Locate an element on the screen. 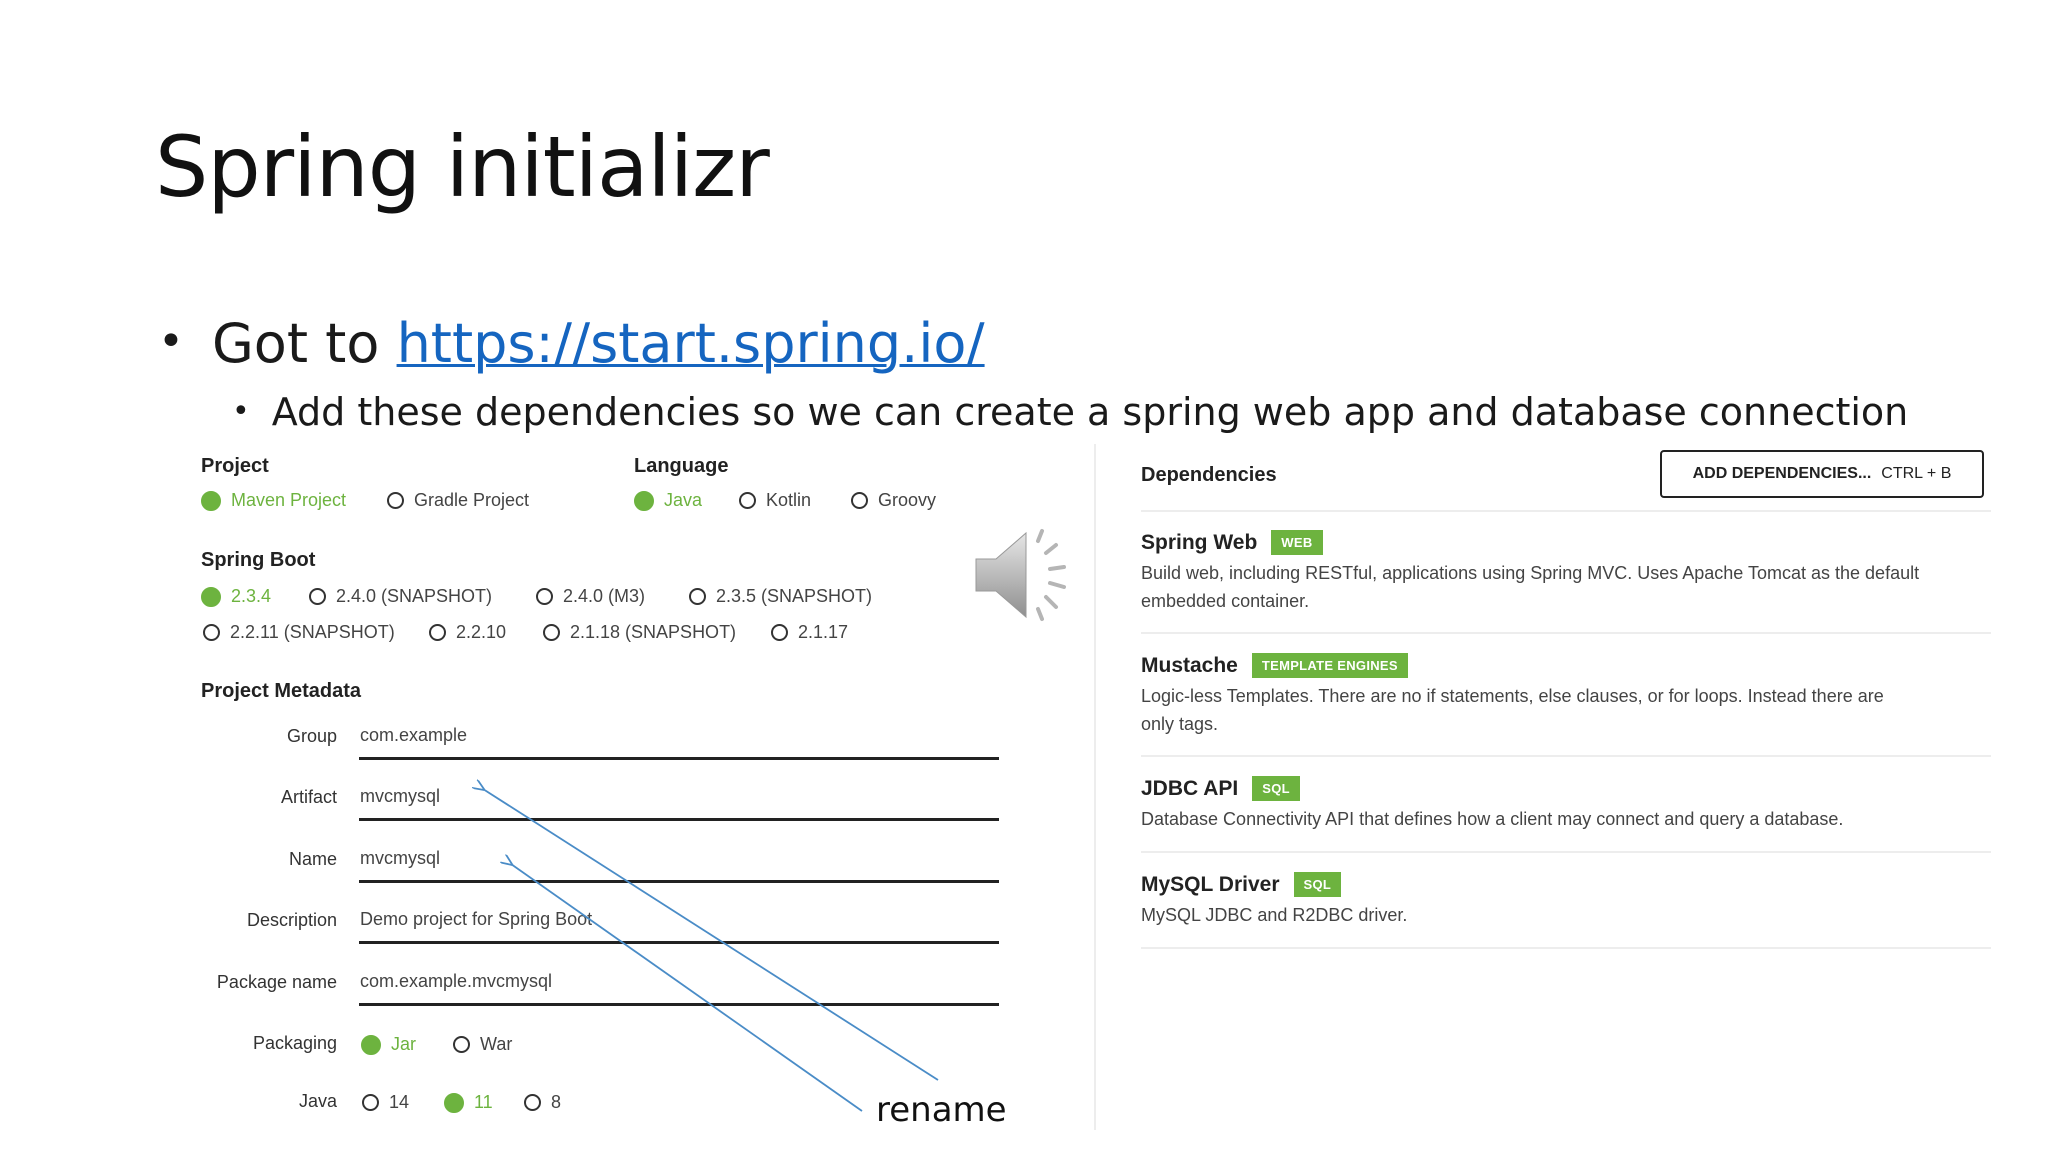 The image size is (2048, 1152). dependency-name: JDBC API is located at coordinates (1190, 788).